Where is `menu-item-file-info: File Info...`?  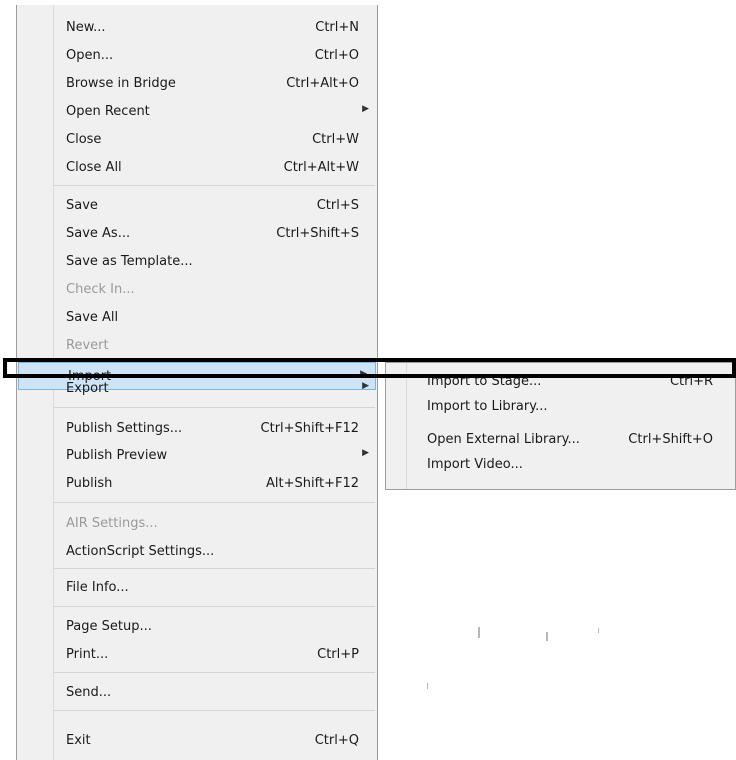 menu-item-file-info: File Info... is located at coordinates (197, 588).